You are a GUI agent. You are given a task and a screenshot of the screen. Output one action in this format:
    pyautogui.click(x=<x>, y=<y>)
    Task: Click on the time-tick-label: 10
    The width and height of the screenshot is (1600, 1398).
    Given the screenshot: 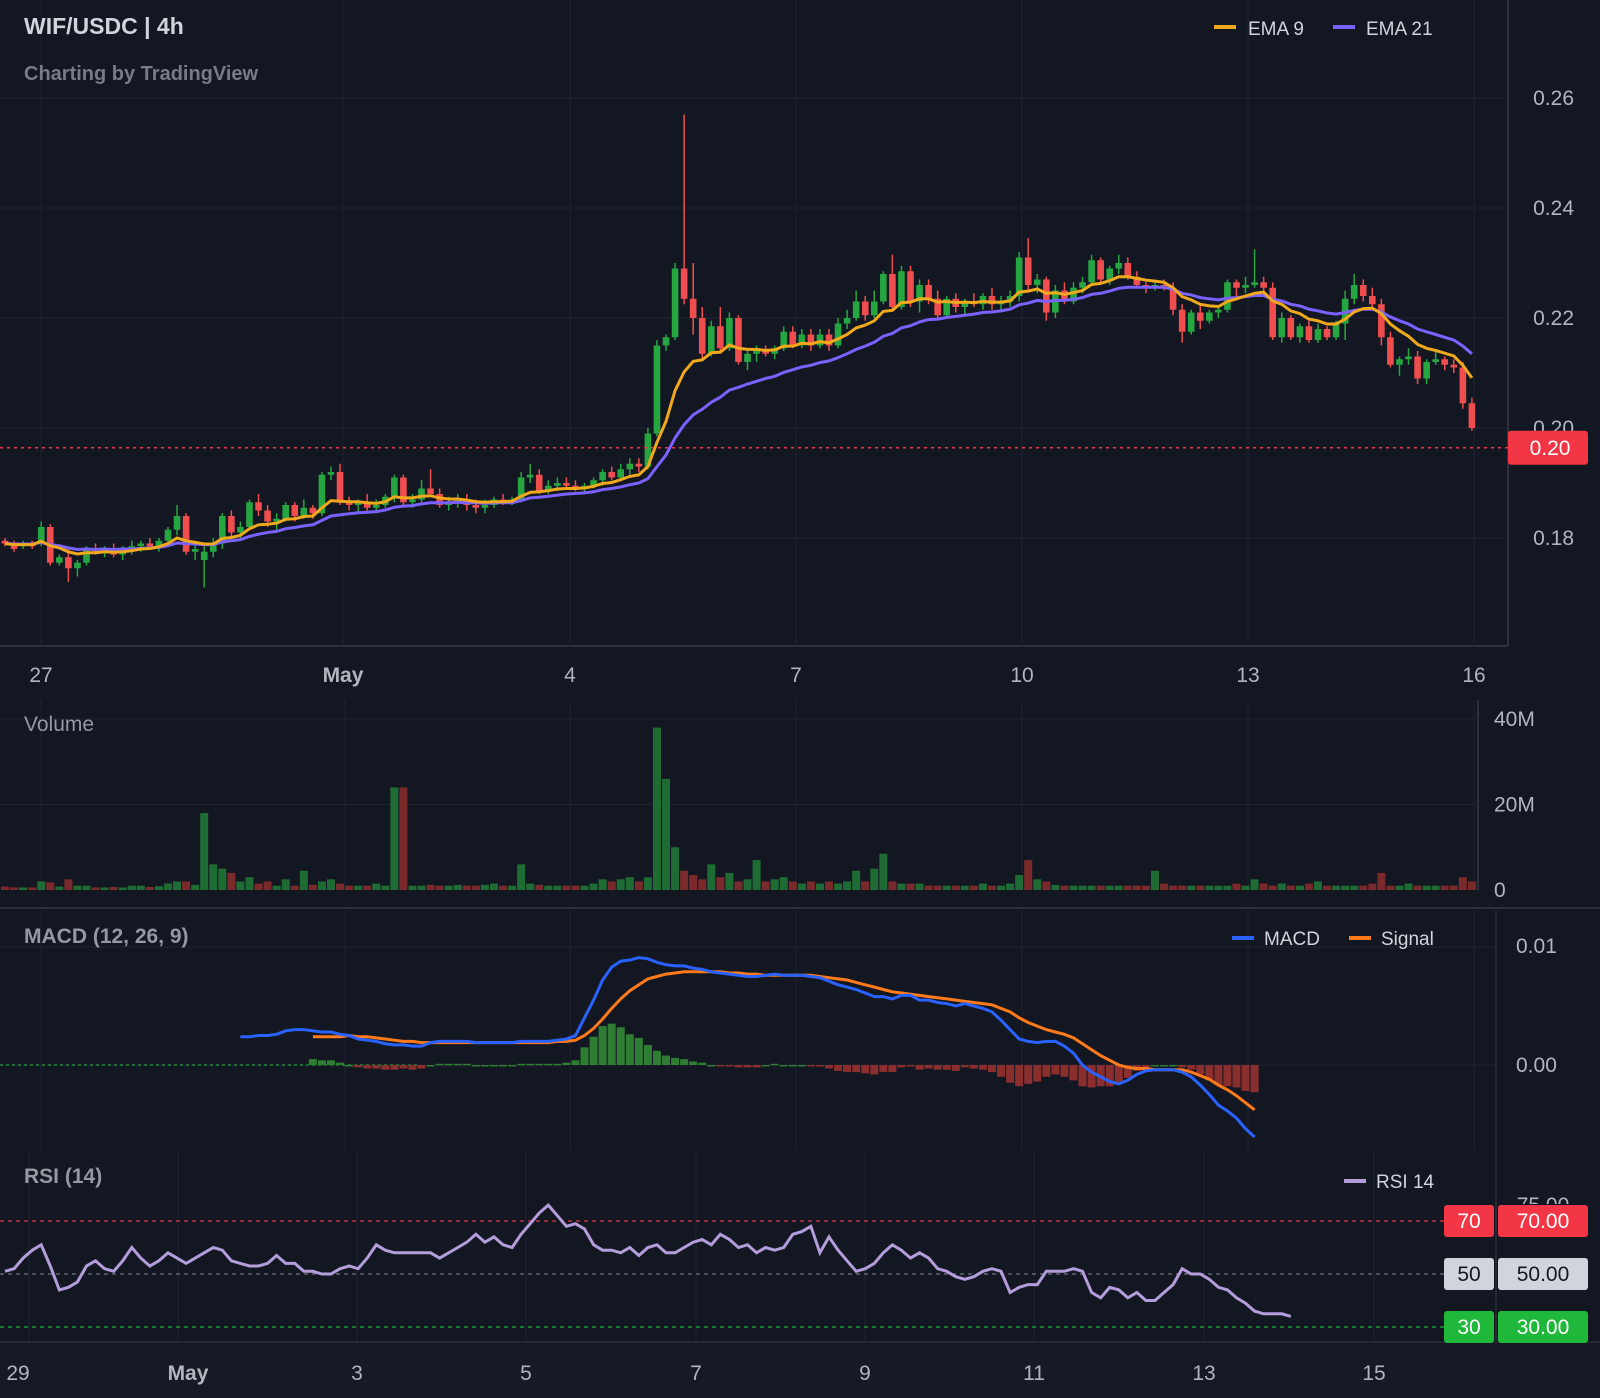 What is the action you would take?
    pyautogui.click(x=1021, y=675)
    